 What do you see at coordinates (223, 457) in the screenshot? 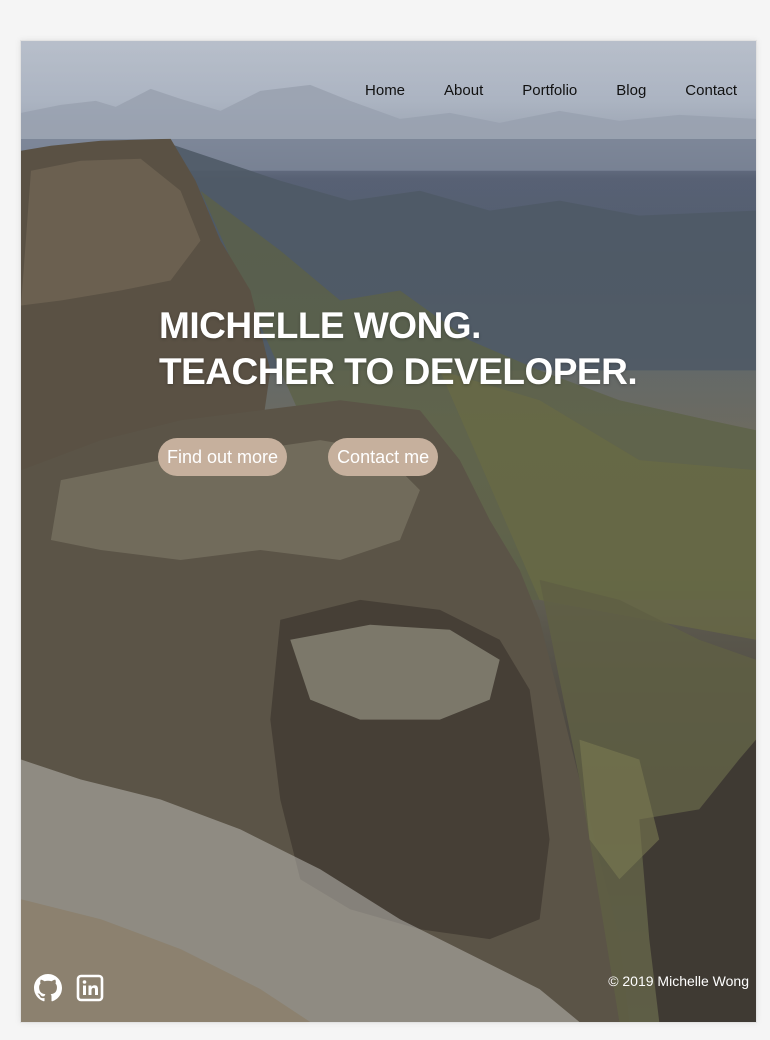
I see `find-out-more-button: Find out more` at bounding box center [223, 457].